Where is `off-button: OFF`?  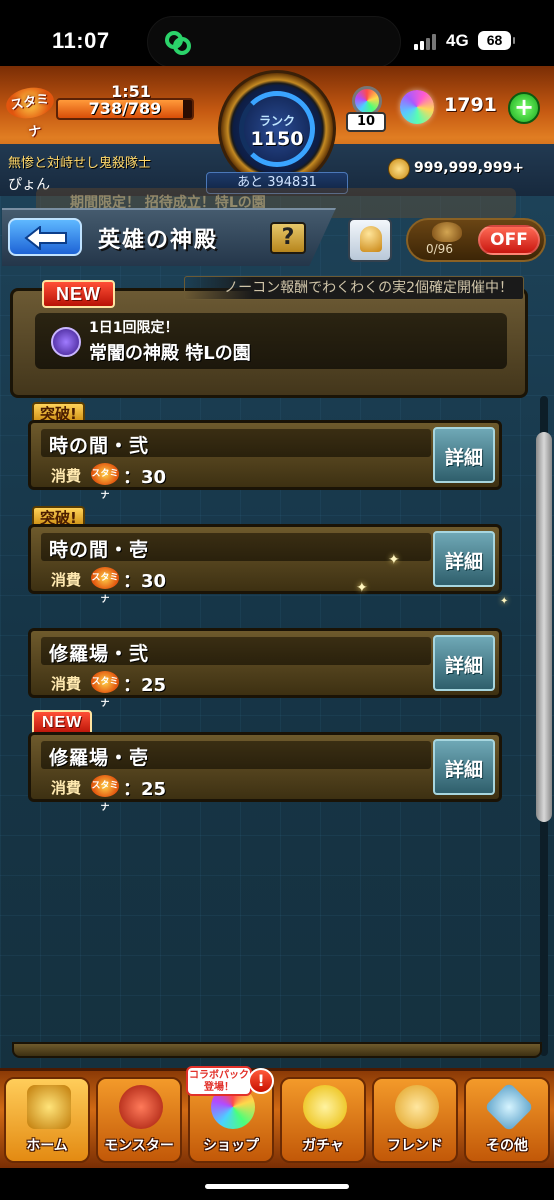 off-button: OFF is located at coordinates (509, 240).